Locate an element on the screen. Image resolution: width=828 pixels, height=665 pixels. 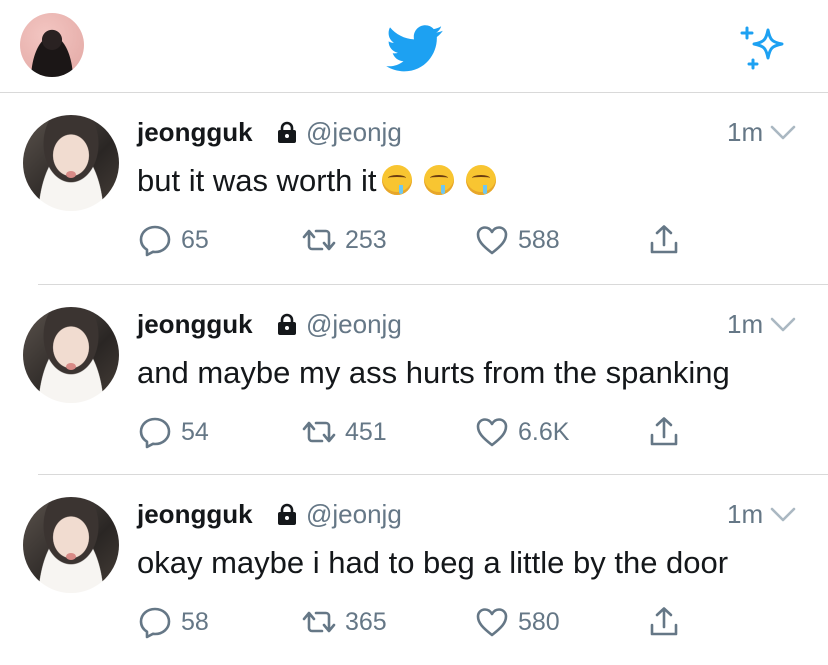
twitter-bird-icon is located at coordinates (415, 49).